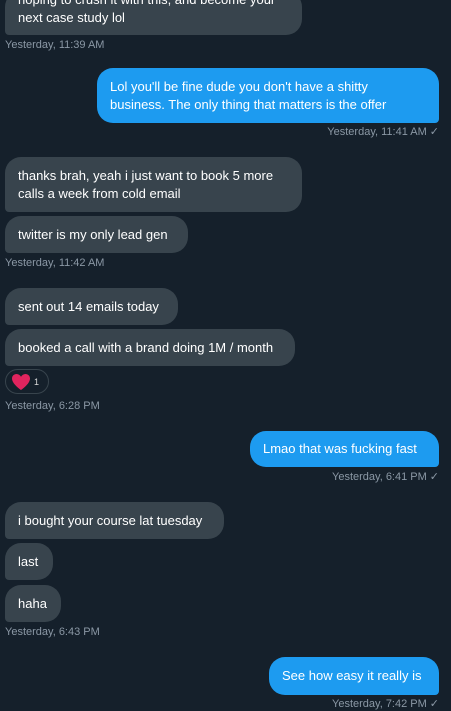 The width and height of the screenshot is (451, 711). I want to click on message-timestamp: Yesterday, 11:39 AM, so click(55, 45).